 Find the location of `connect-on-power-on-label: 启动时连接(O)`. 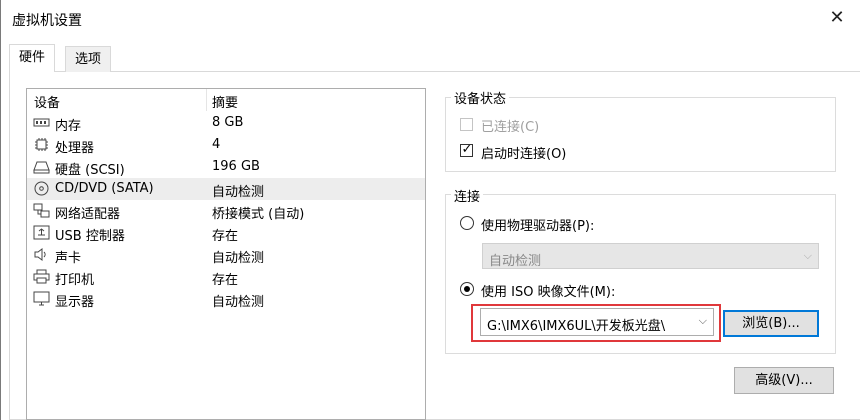

connect-on-power-on-label: 启动时连接(O) is located at coordinates (524, 154).